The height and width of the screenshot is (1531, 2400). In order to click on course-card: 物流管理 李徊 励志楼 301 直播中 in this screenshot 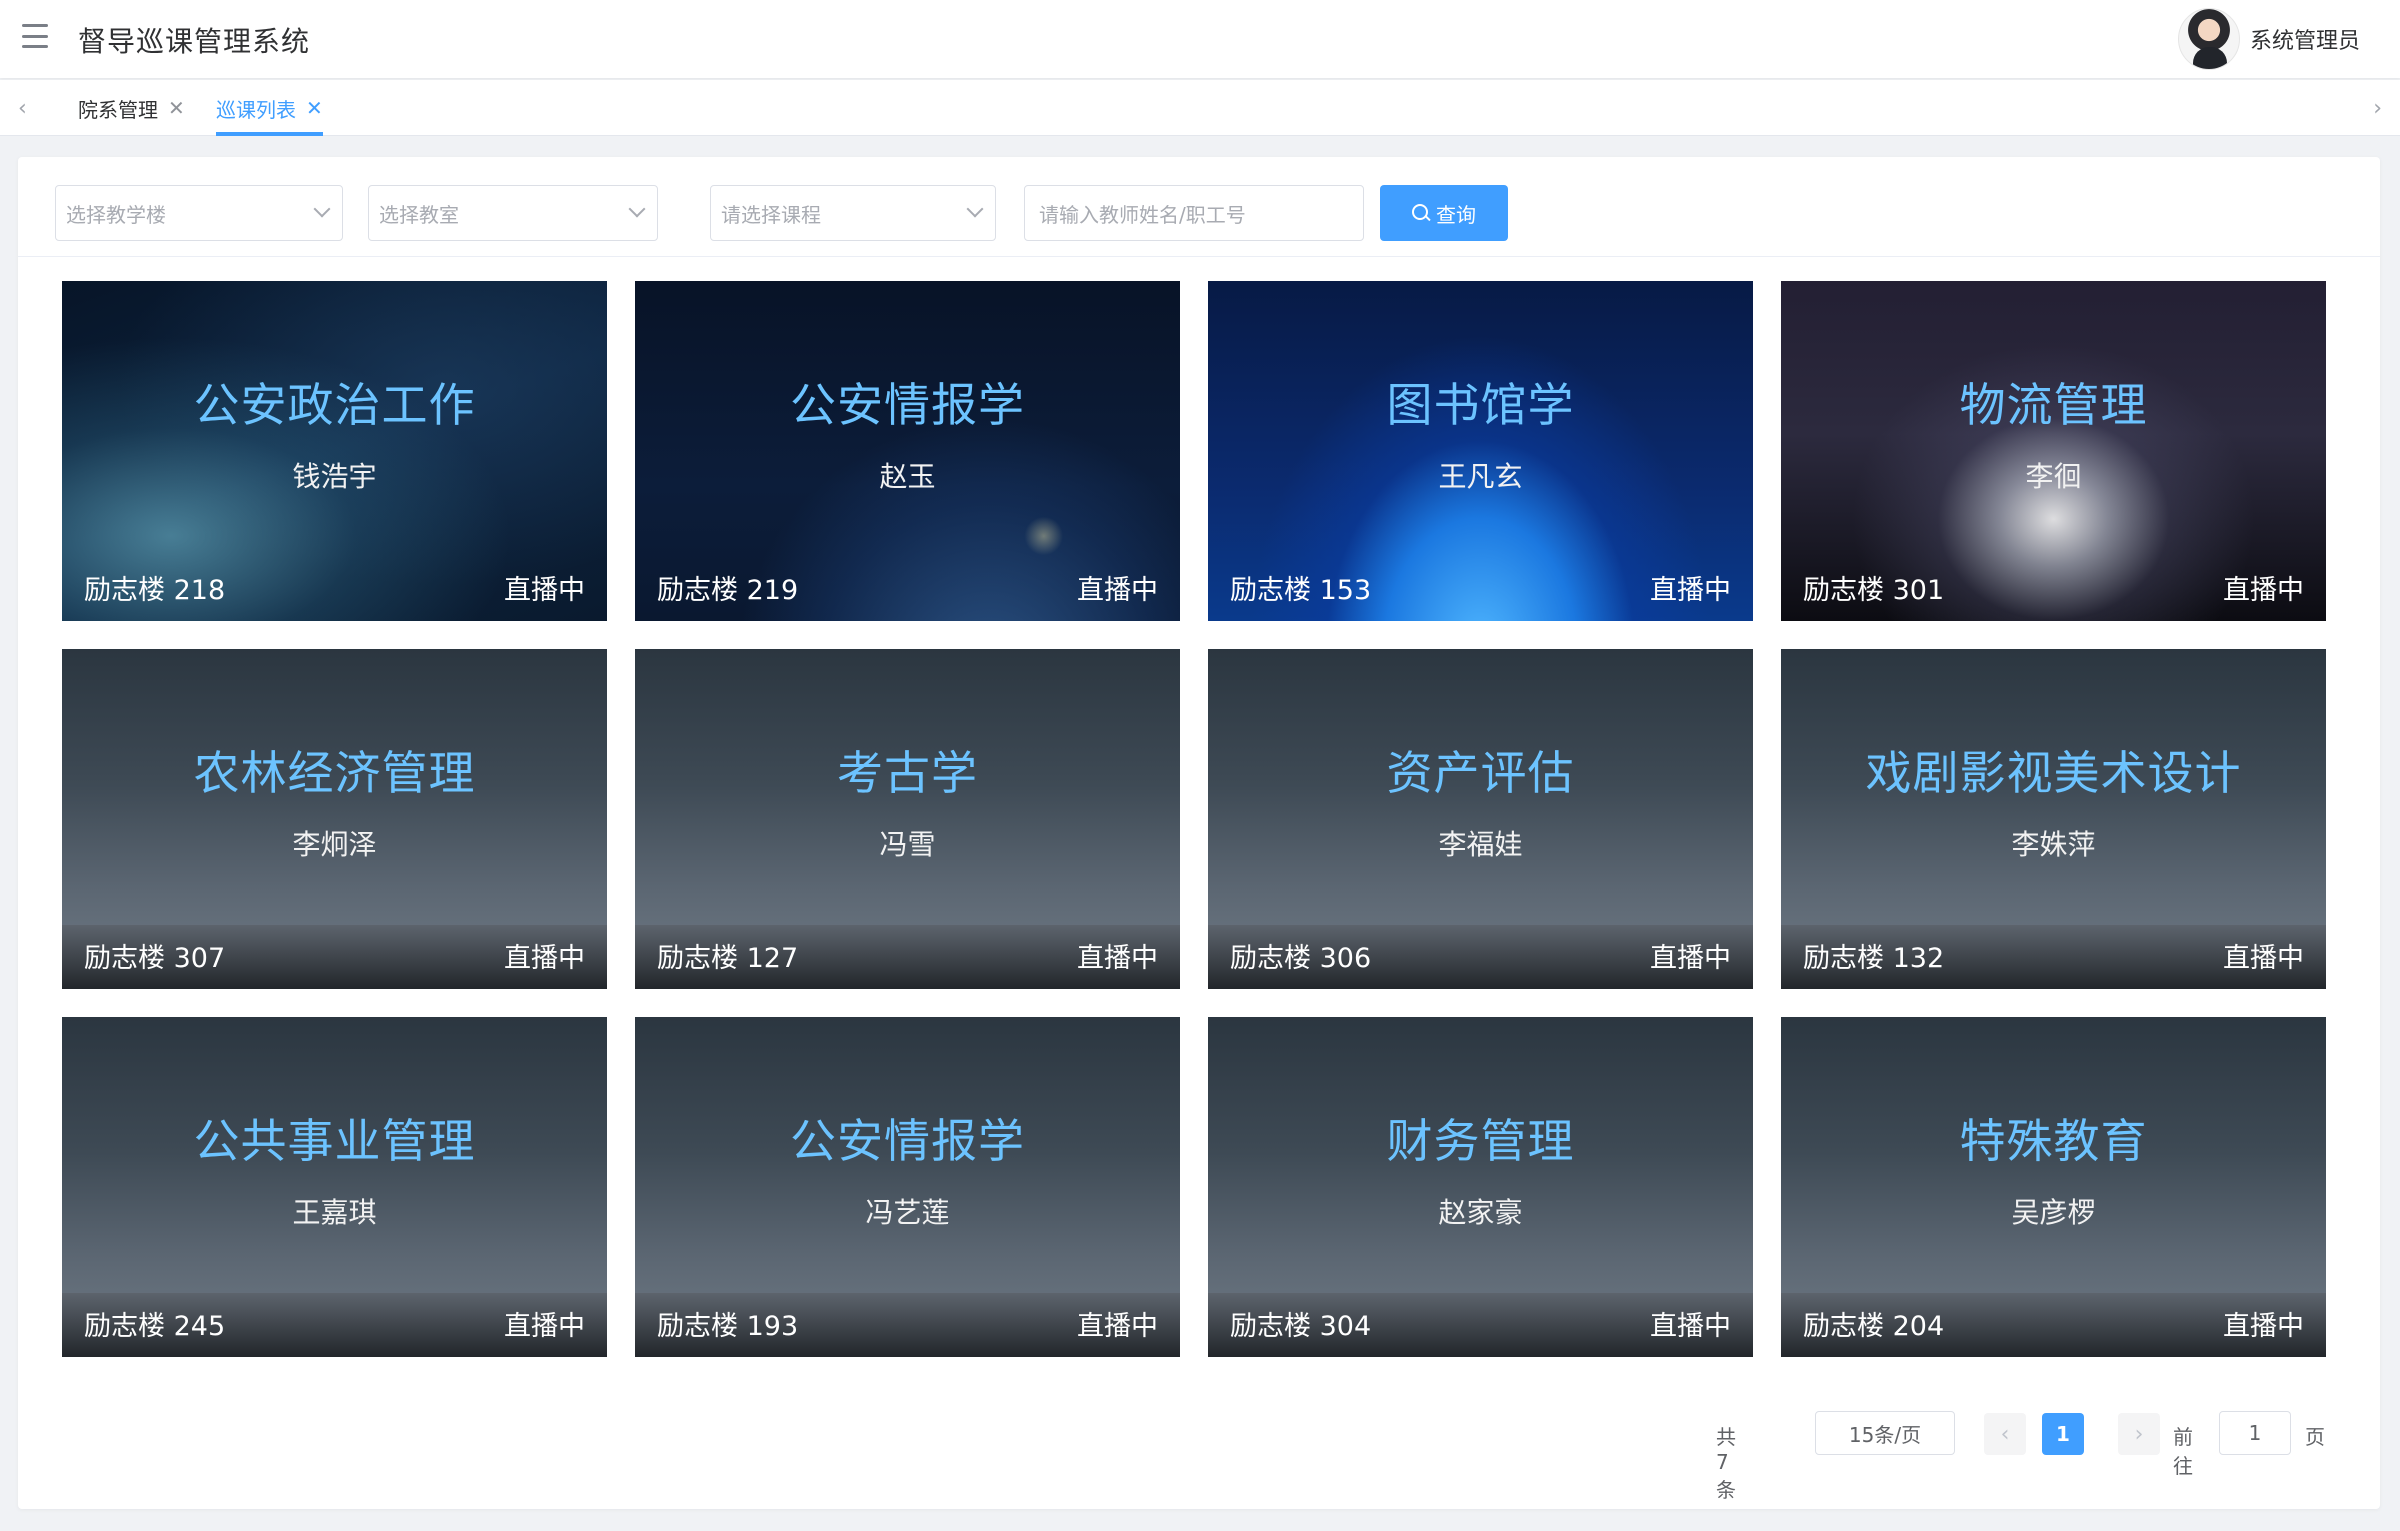, I will do `click(2053, 451)`.